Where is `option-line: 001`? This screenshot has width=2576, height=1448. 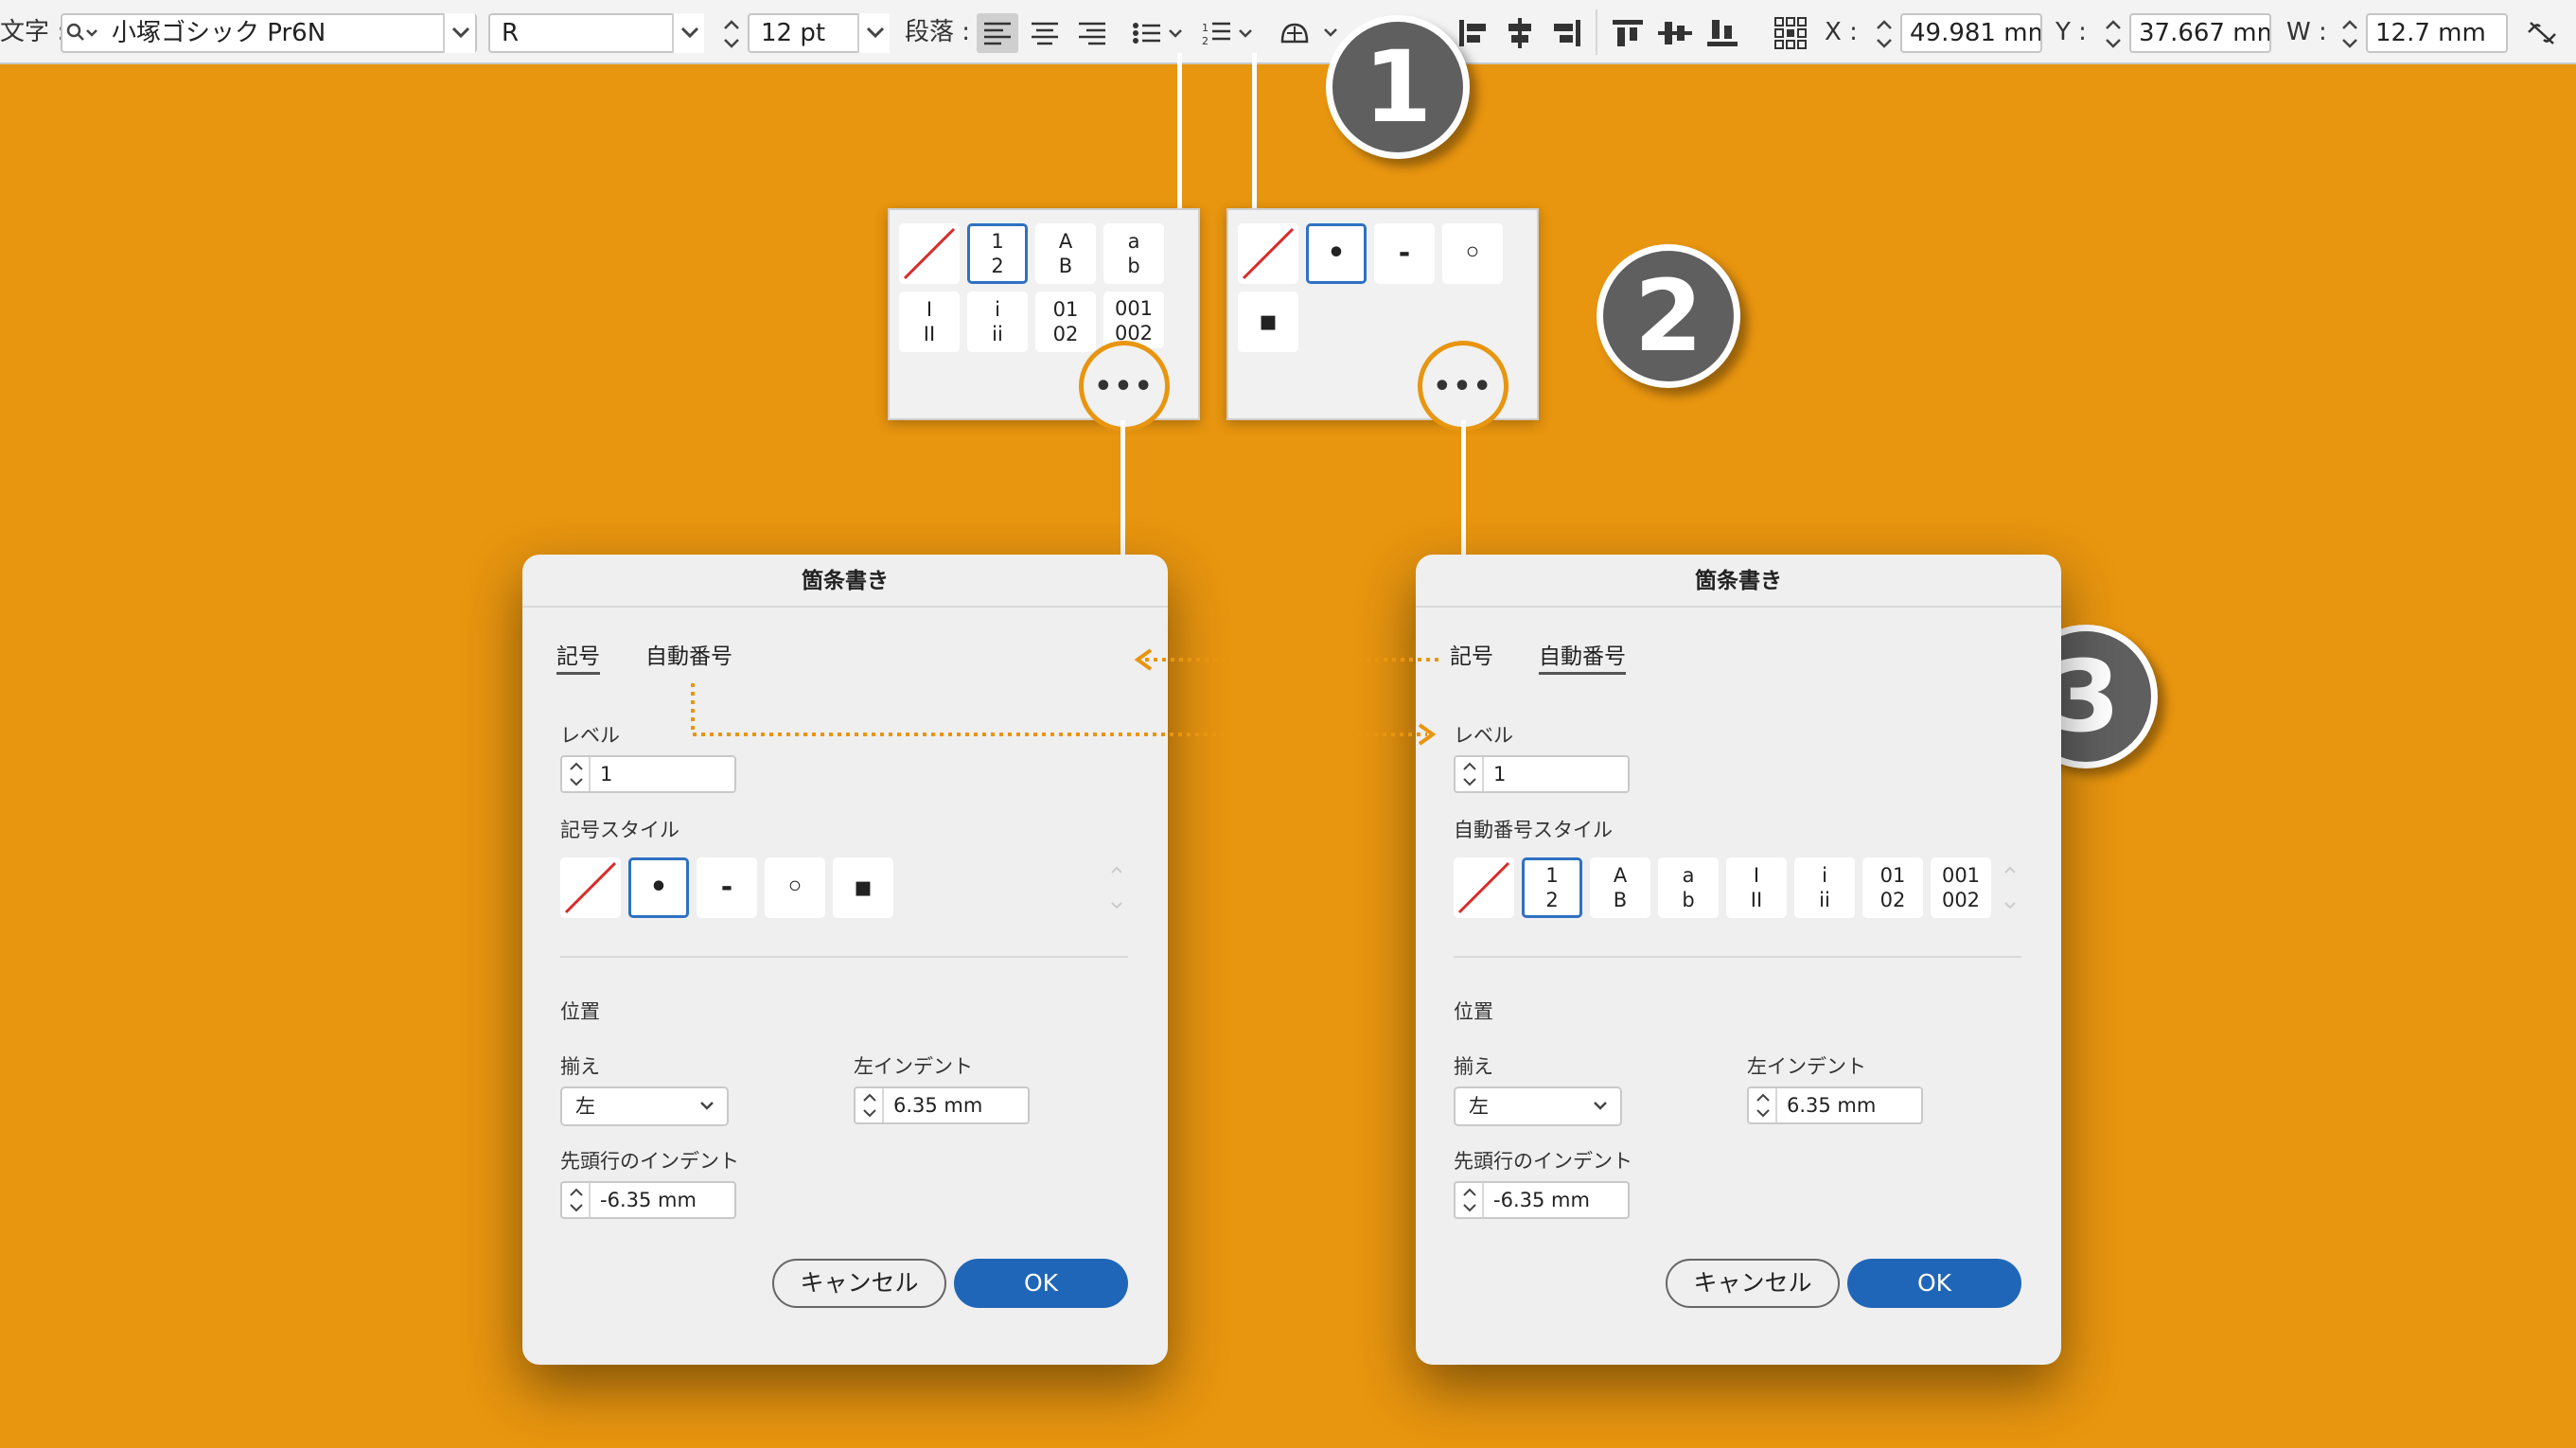 option-line: 001 is located at coordinates (1961, 875).